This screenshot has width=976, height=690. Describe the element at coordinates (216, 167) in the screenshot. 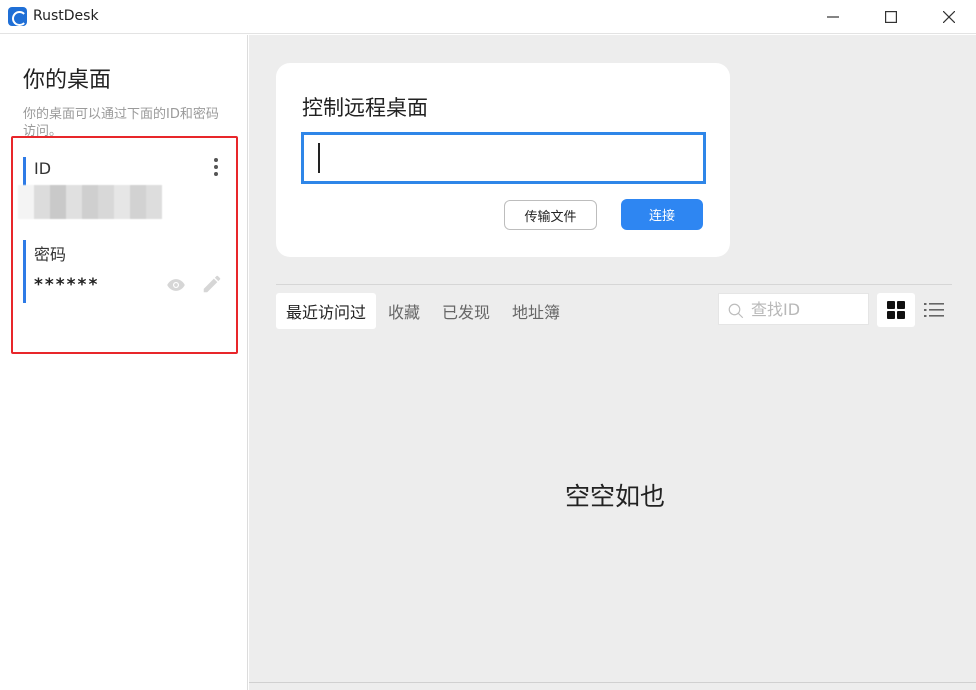

I see `more-options-icon` at that location.